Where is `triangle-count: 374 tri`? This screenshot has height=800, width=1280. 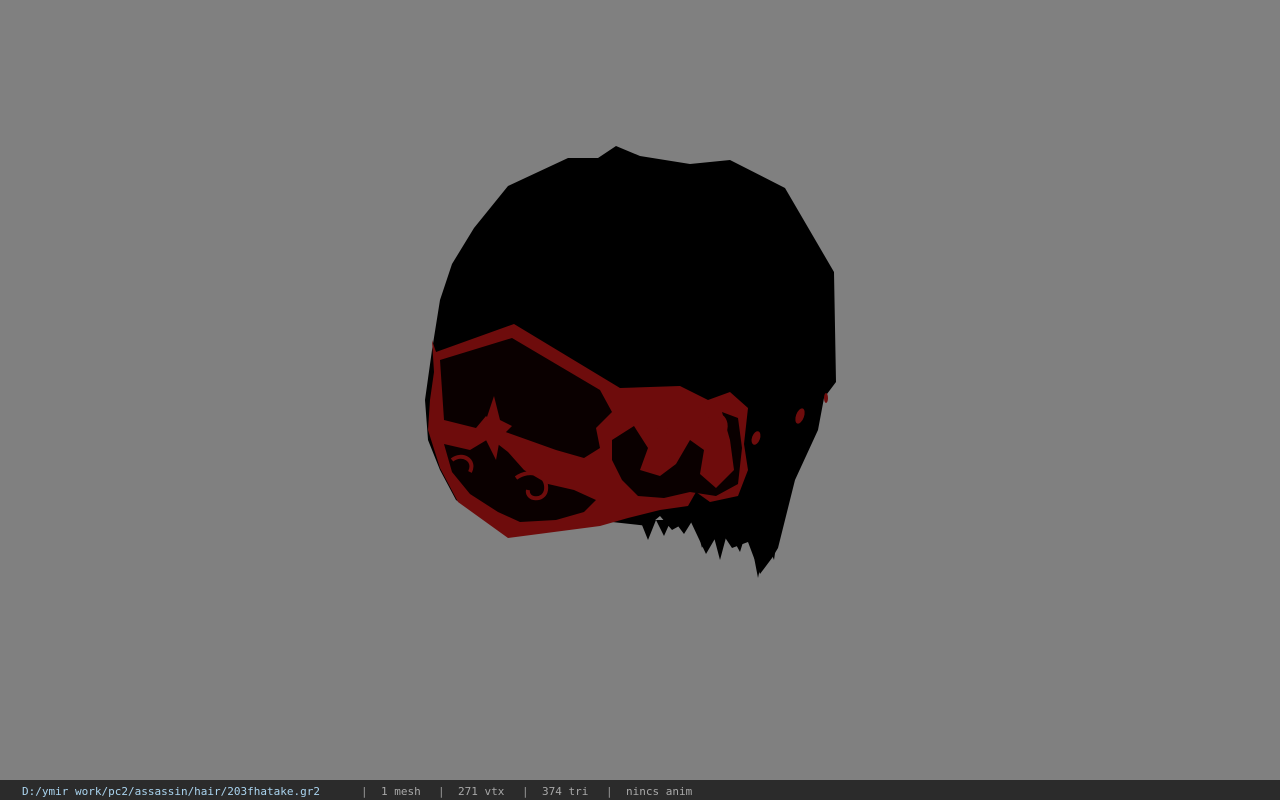 triangle-count: 374 tri is located at coordinates (565, 791).